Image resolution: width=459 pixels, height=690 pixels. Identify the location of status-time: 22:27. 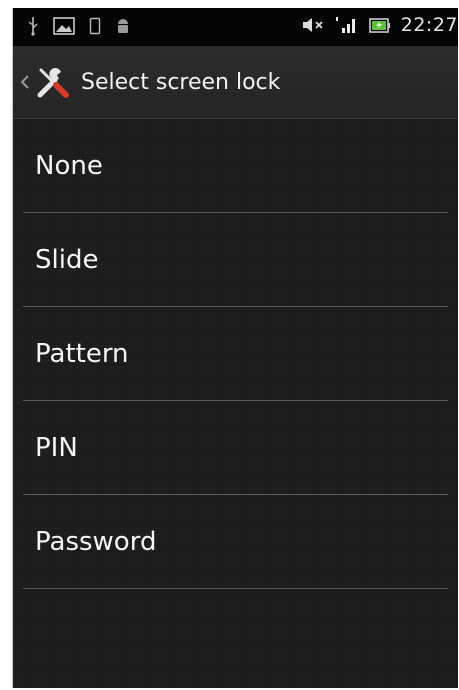
(429, 25).